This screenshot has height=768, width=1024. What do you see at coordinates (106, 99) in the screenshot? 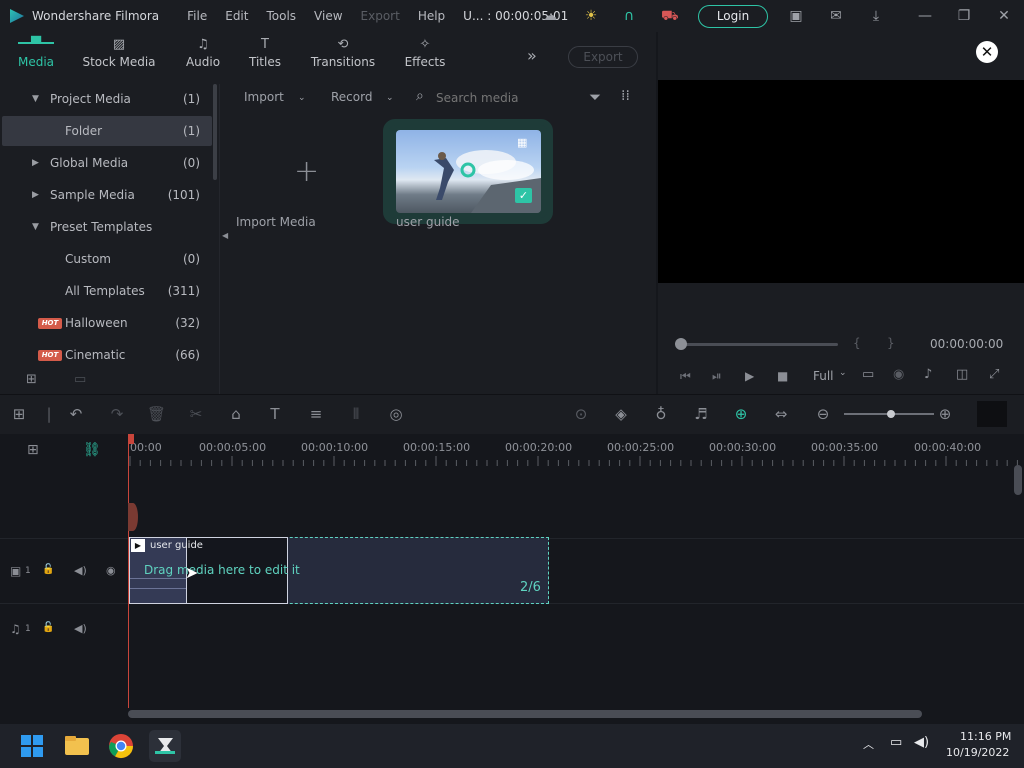
I see `tree-item-project-media: ▼ Project Media (1)` at bounding box center [106, 99].